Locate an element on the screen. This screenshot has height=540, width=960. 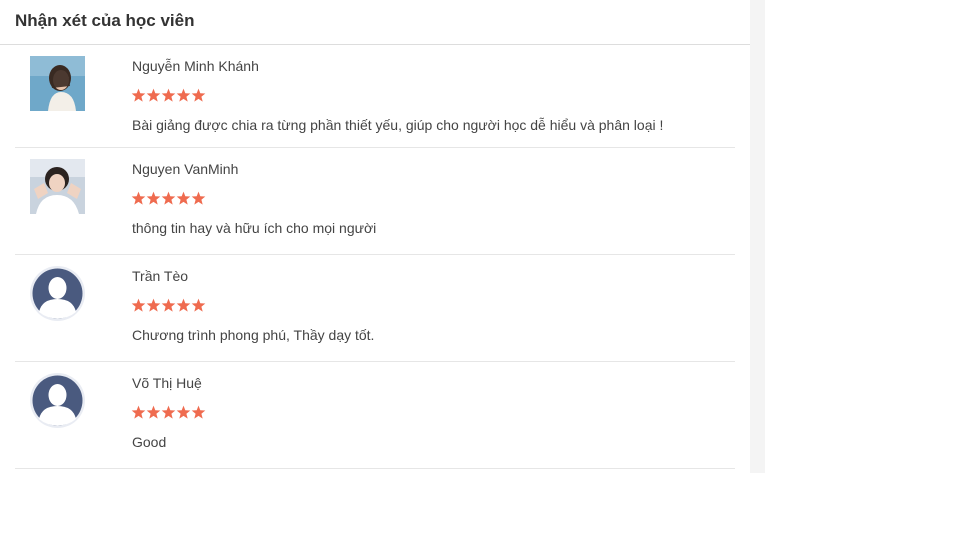
panel-header: Nhận xét của học viên is located at coordinates (375, 22).